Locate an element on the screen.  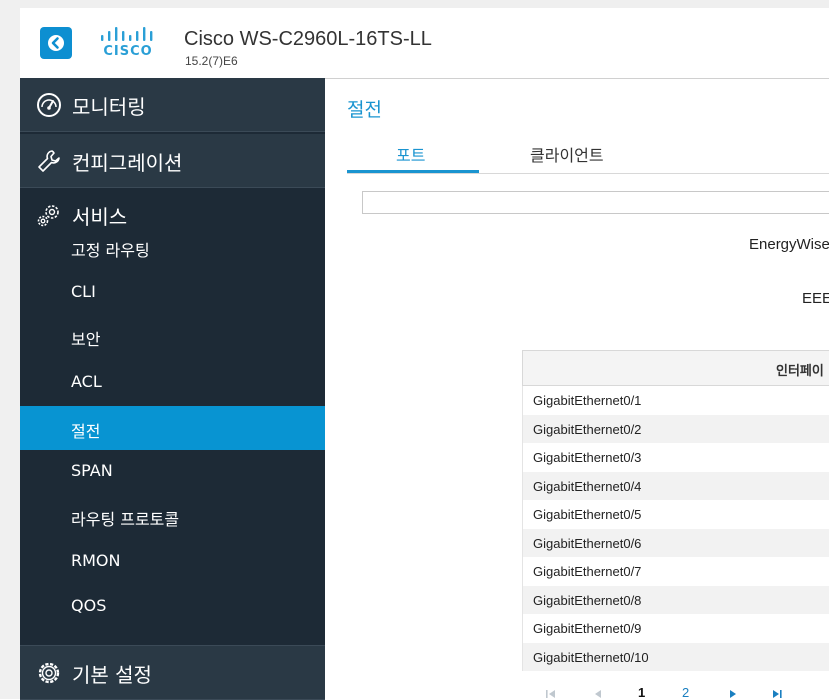
arrow-left-icon is located at coordinates (56, 43).